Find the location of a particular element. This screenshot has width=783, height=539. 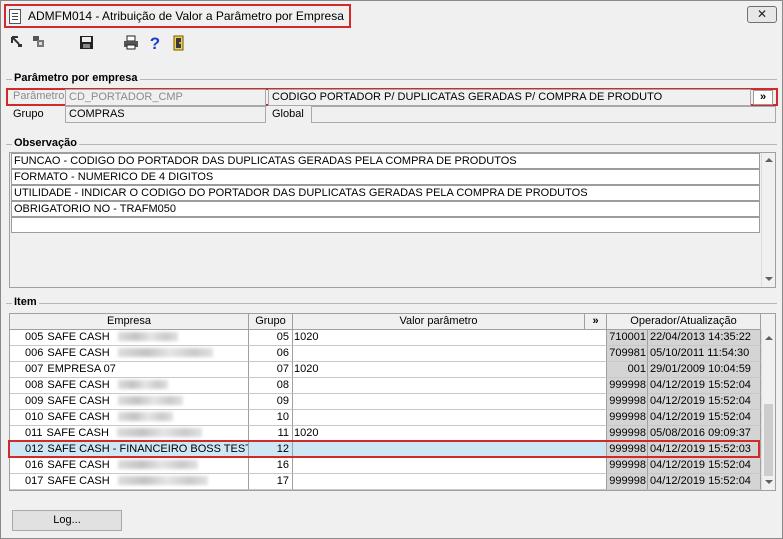

cell-atualizacao-text: 05/08/2016 09:09:37 is located at coordinates (700, 433).